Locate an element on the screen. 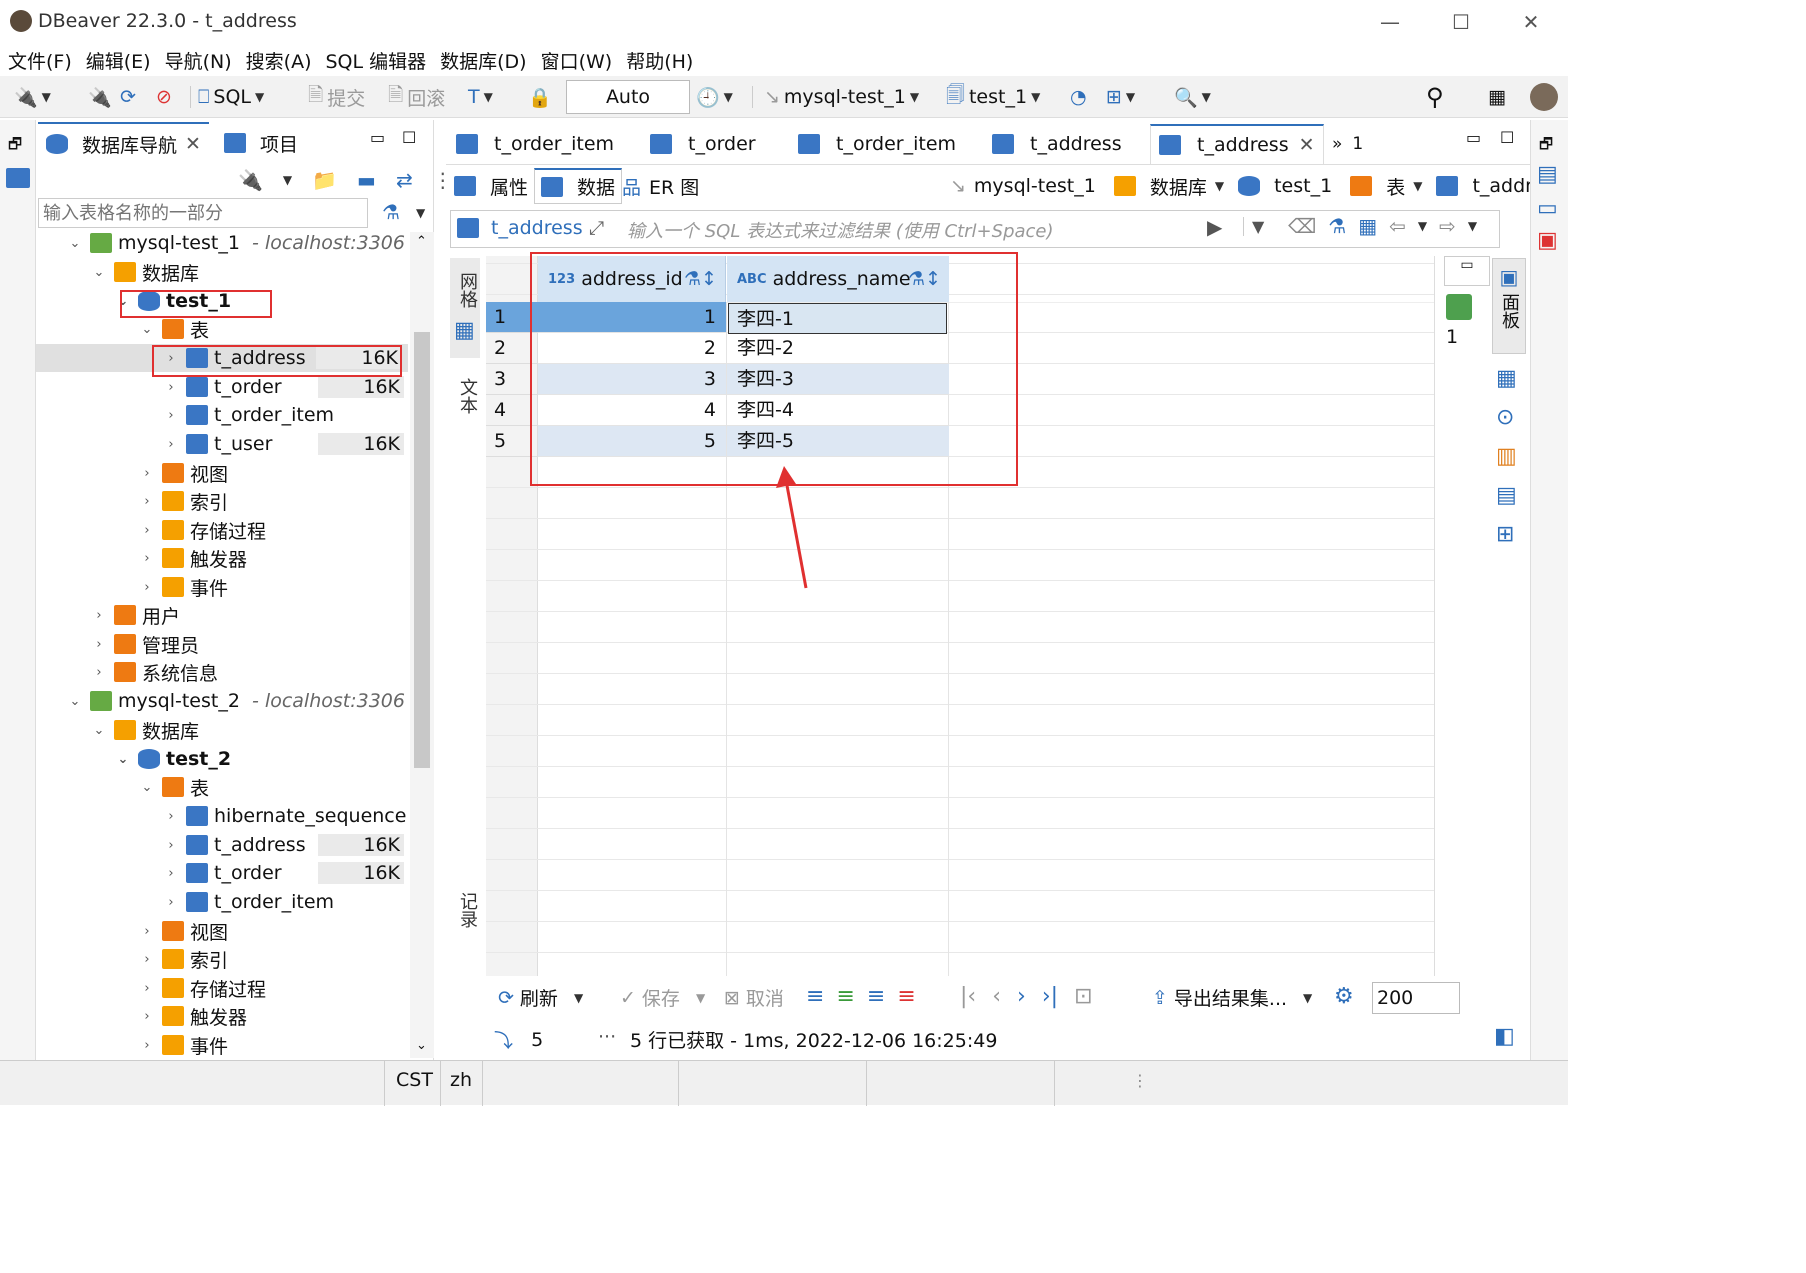 This screenshot has height=1273, width=1806. editor-tab-t-order: t_order is located at coordinates (703, 144).